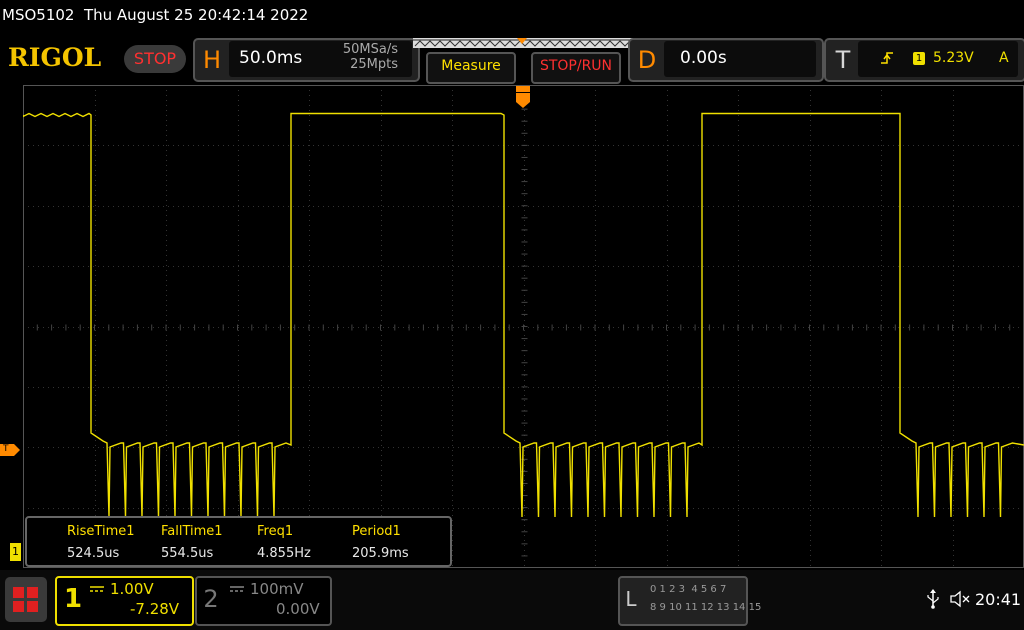  What do you see at coordinates (155, 15) in the screenshot?
I see `window-title: MSO5102 Thu August 25 20:42:14 2022` at bounding box center [155, 15].